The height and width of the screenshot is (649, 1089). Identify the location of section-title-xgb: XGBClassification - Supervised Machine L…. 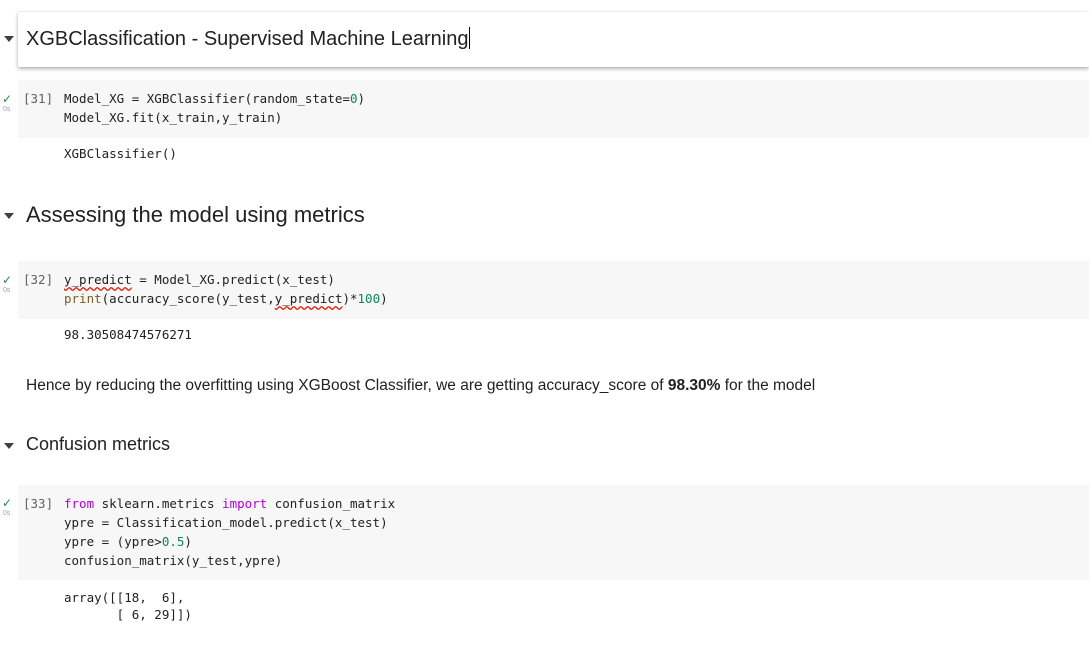
(248, 39).